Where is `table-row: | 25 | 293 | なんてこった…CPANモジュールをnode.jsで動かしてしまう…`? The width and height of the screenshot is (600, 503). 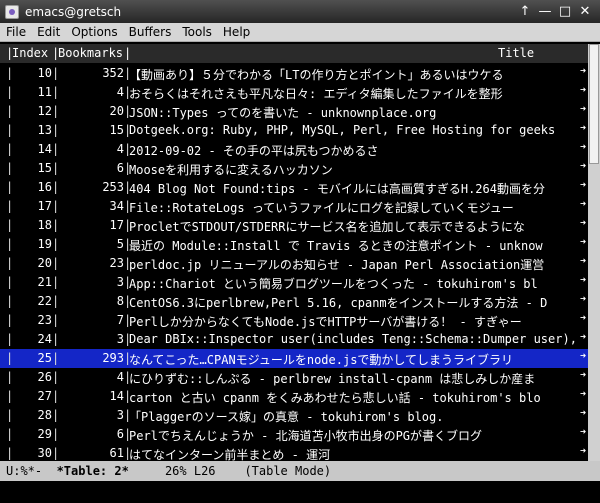
table-row: | 25 | 293 | なんてこった…CPANモジュールをnode.jsで動かしてしまう… is located at coordinates (294, 358).